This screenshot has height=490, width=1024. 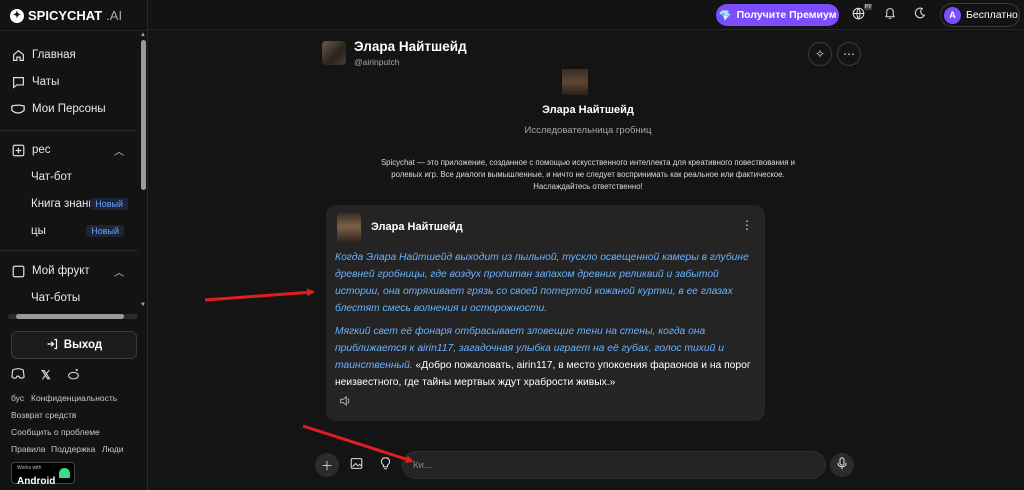 What do you see at coordinates (69, 150) in the screenshot?
I see `sidebar-section-create: рес ︿` at bounding box center [69, 150].